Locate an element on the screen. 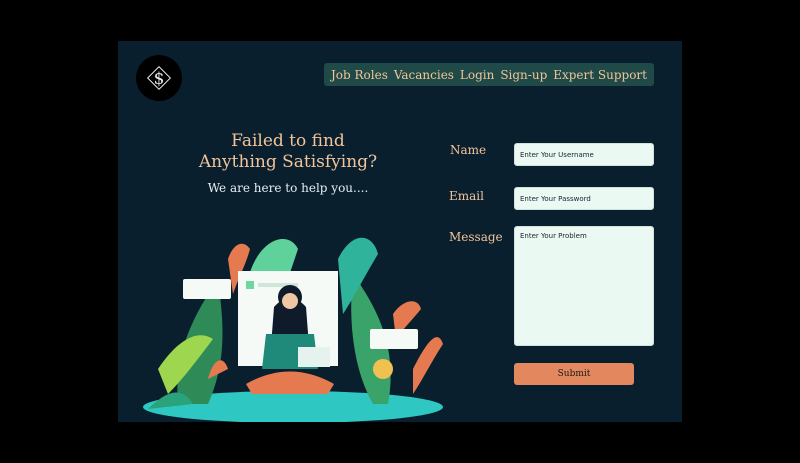 The height and width of the screenshot is (463, 800). email-input is located at coordinates (584, 198).